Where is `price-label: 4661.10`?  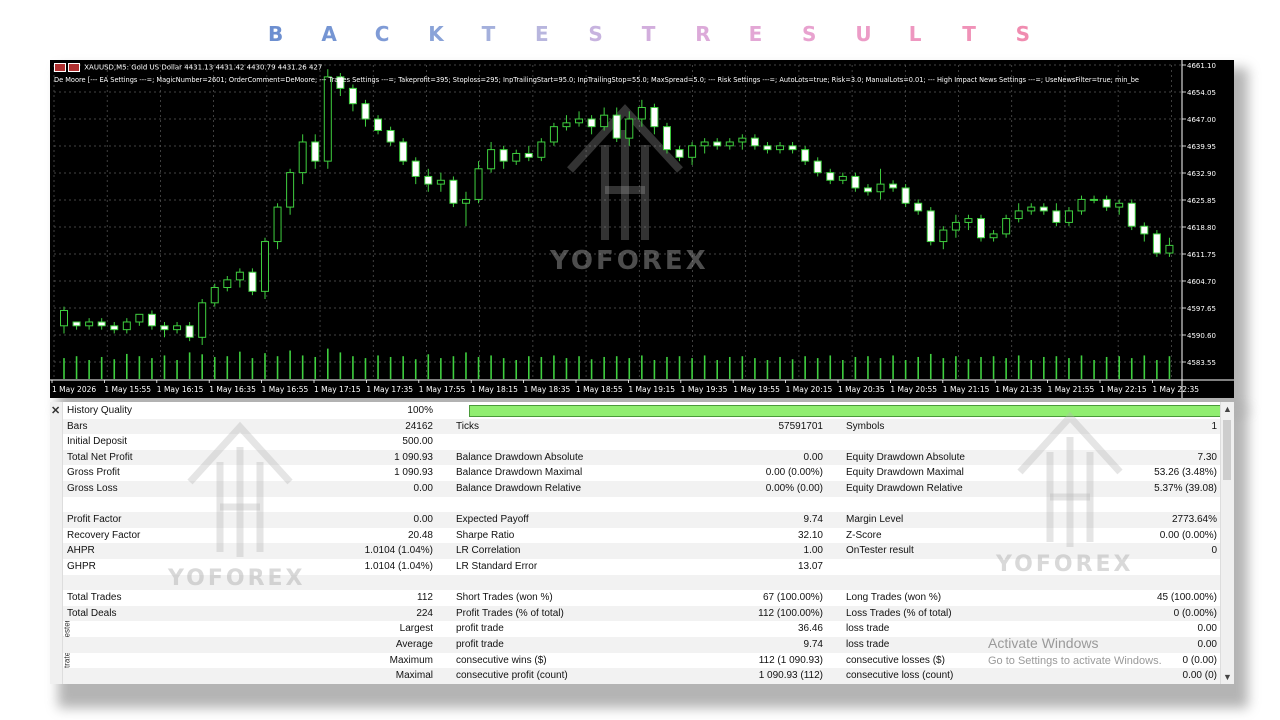 price-label: 4661.10 is located at coordinates (1201, 66).